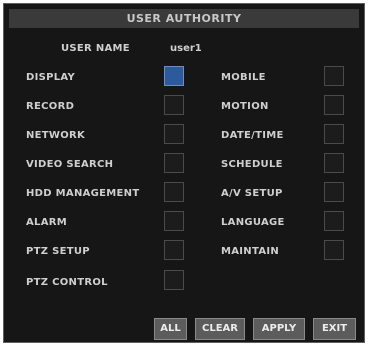  Describe the element at coordinates (245, 106) in the screenshot. I see `perm-label-motion: MOTION` at that location.